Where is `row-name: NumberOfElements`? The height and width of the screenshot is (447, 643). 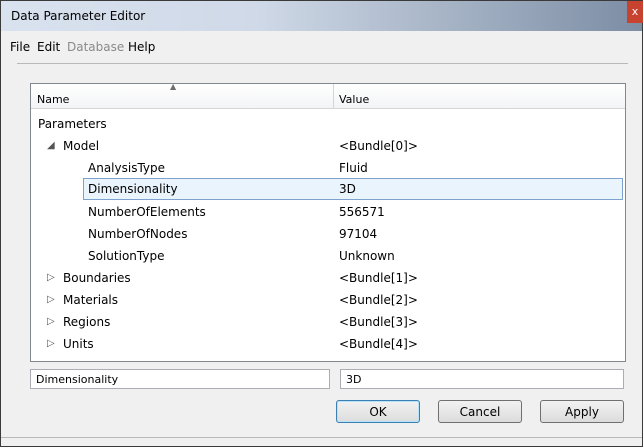
row-name: NumberOfElements is located at coordinates (147, 212).